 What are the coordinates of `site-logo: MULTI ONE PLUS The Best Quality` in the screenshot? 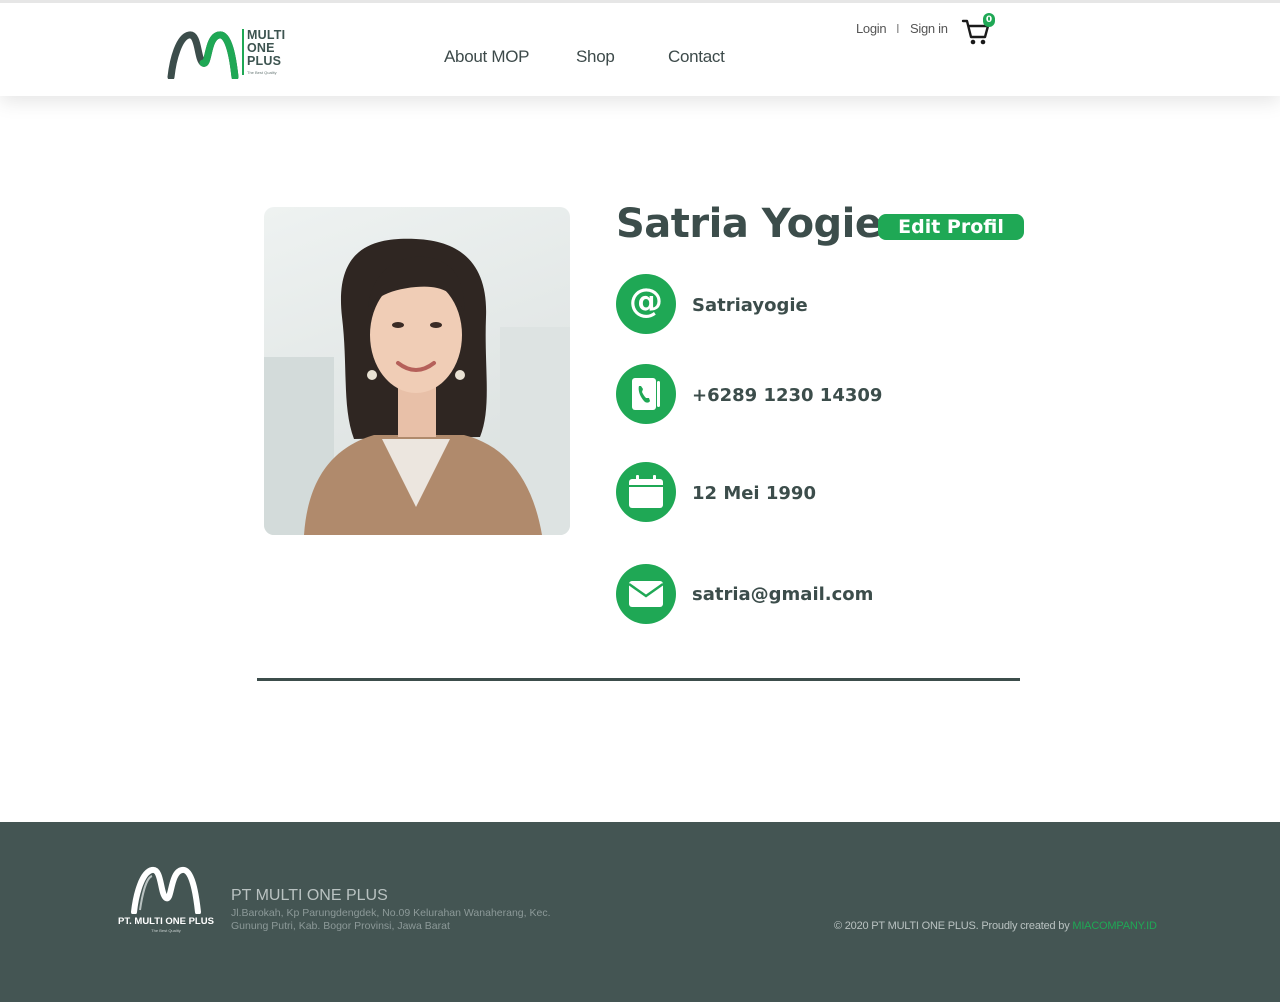 It's located at (229, 53).